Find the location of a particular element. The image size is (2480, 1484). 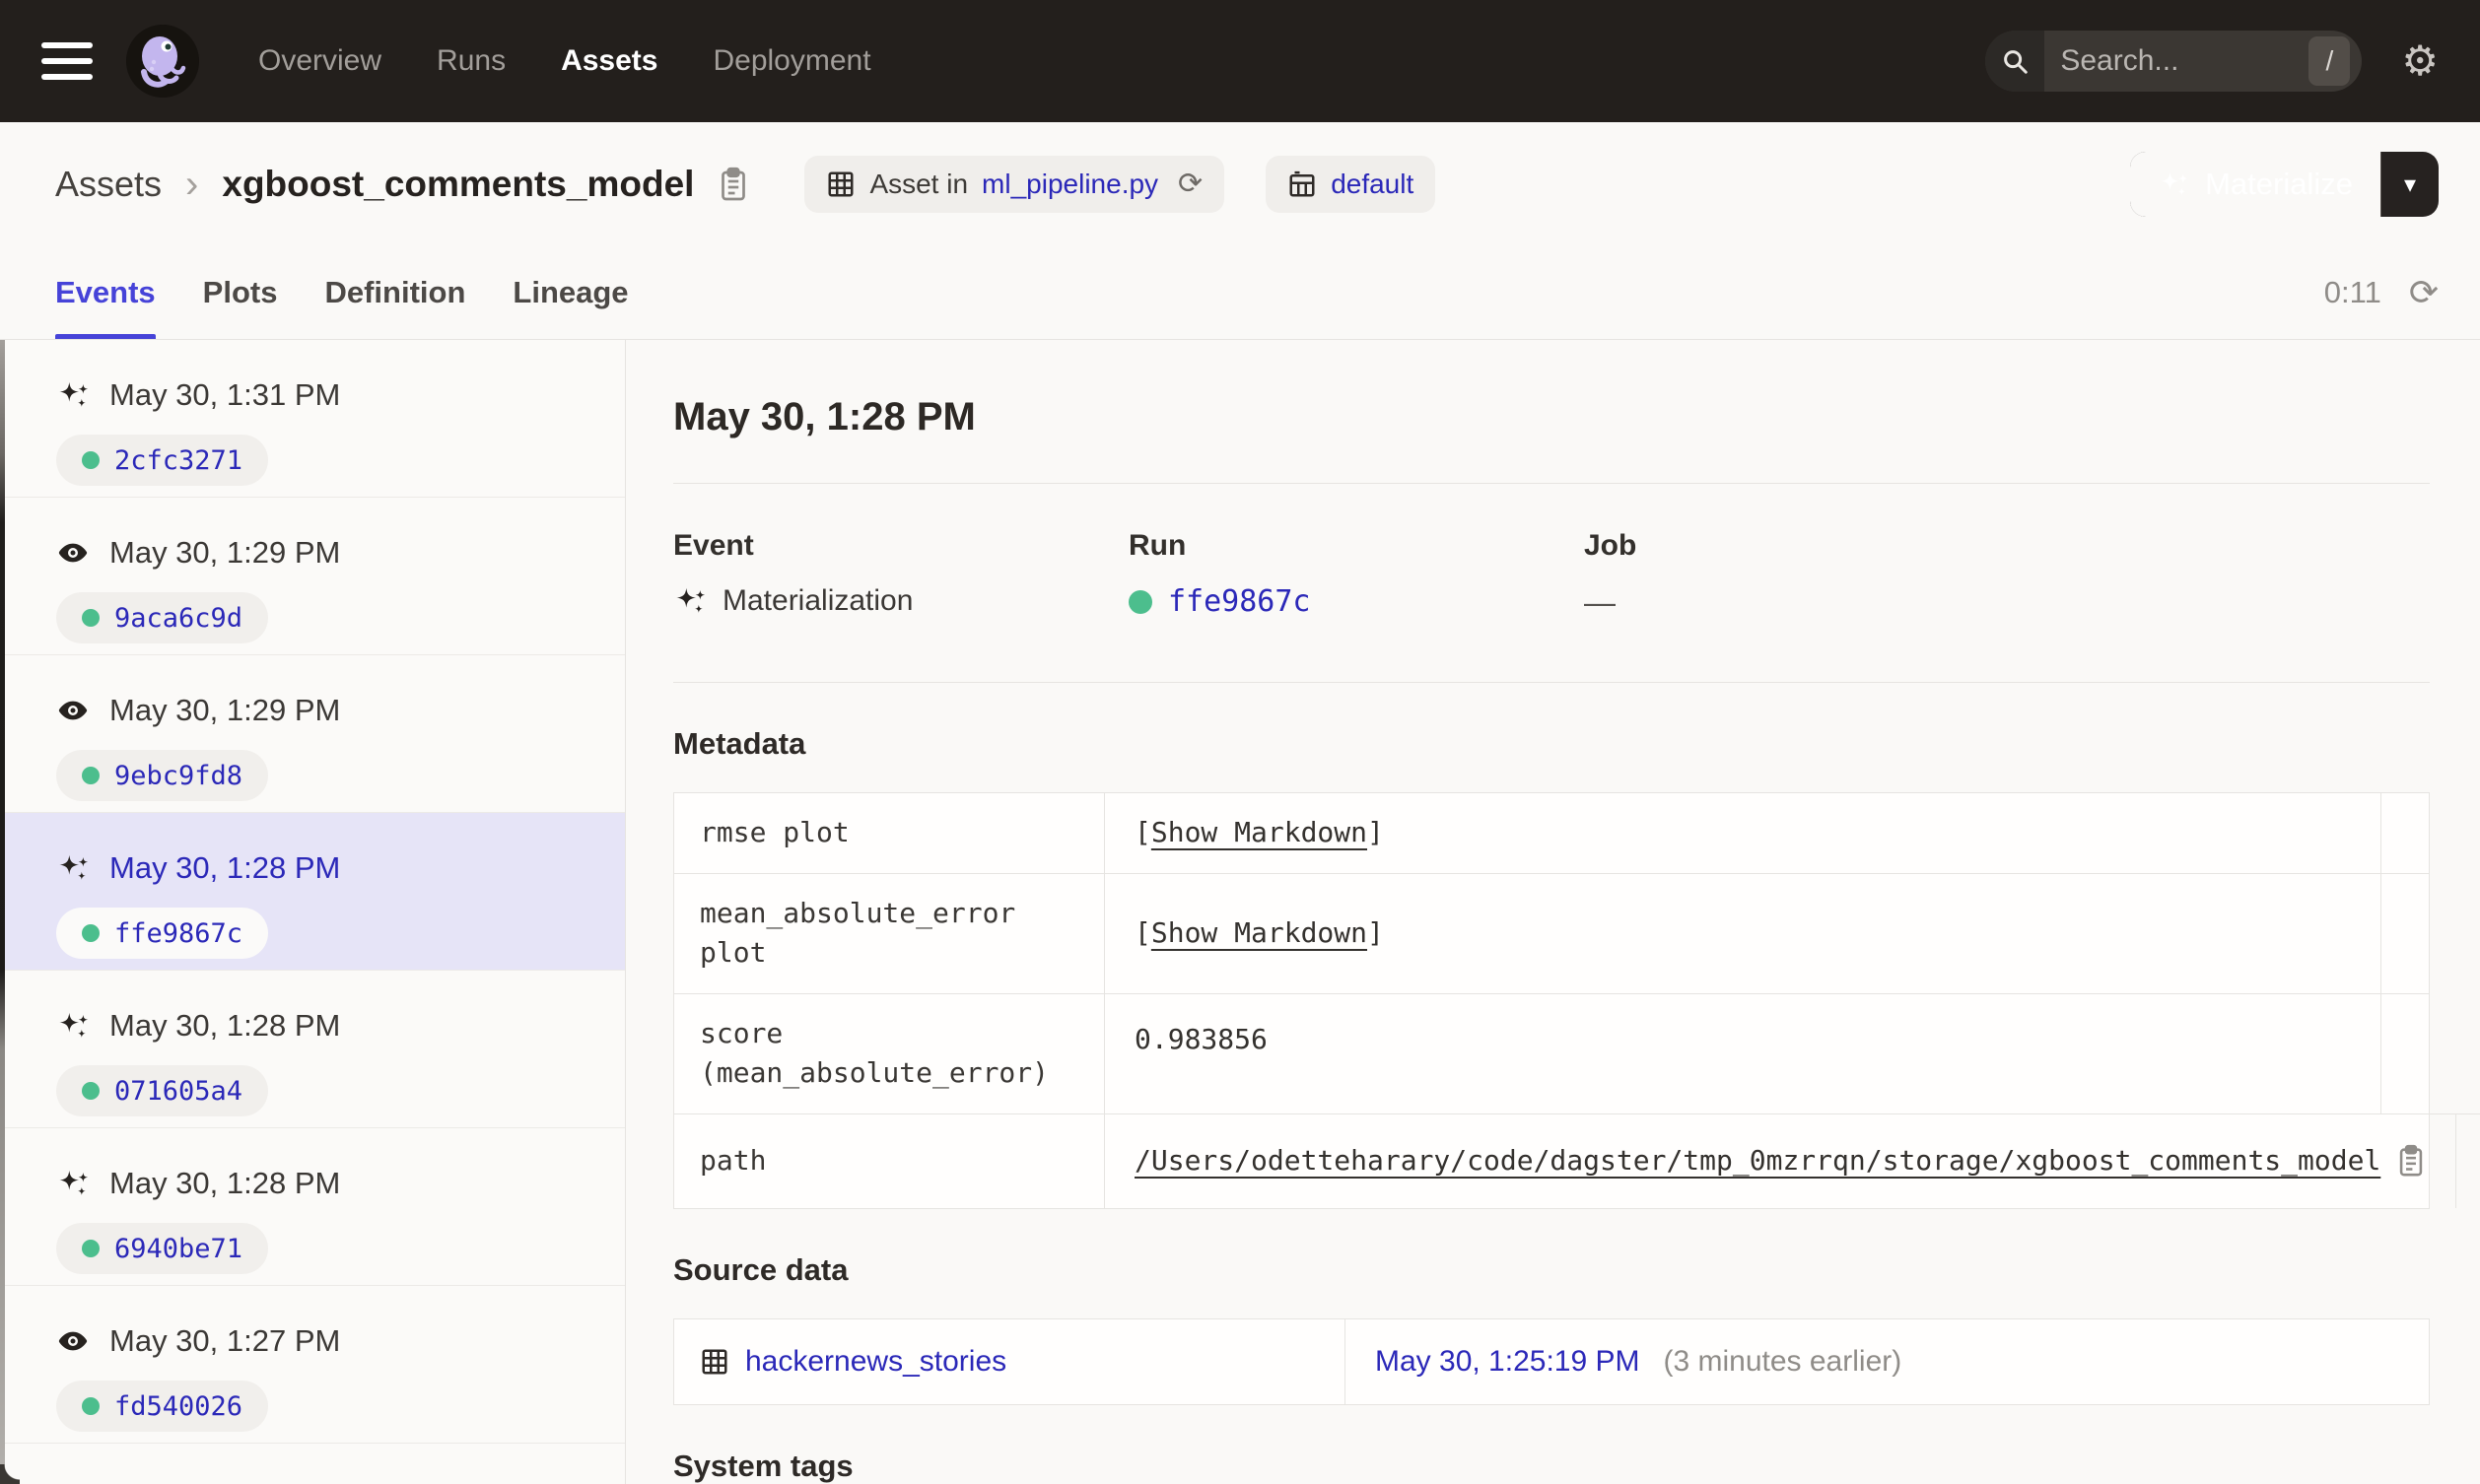

source-relative-time: (3 minutes earlier) is located at coordinates (1782, 1361).